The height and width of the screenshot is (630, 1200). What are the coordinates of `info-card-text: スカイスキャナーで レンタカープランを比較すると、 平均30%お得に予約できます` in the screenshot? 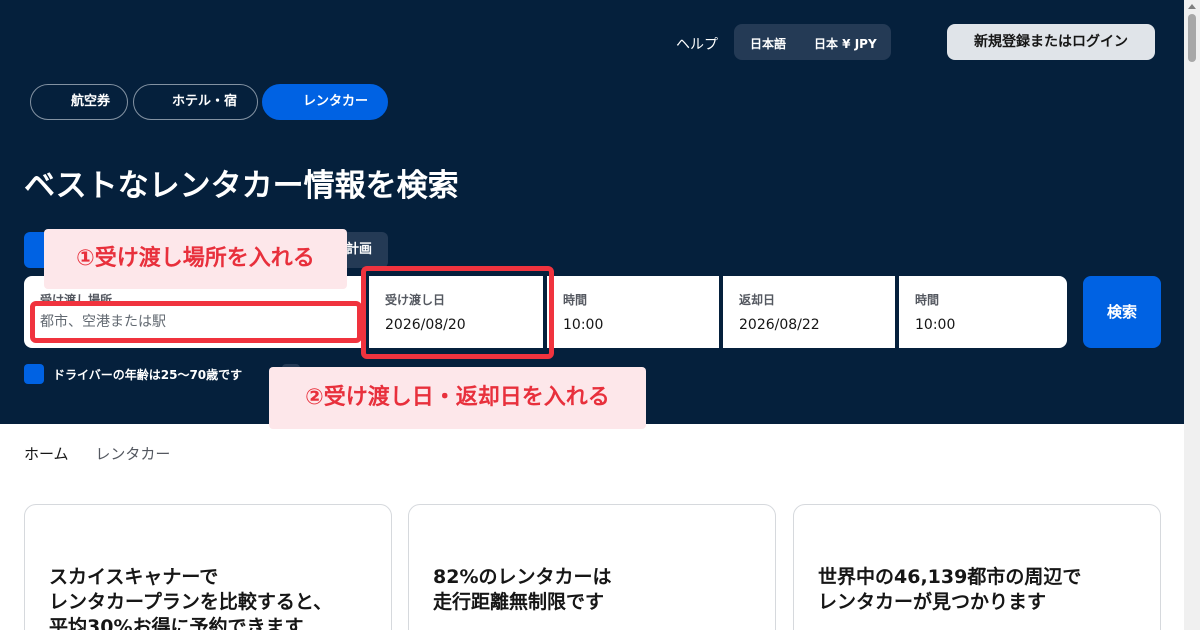 It's located at (191, 598).